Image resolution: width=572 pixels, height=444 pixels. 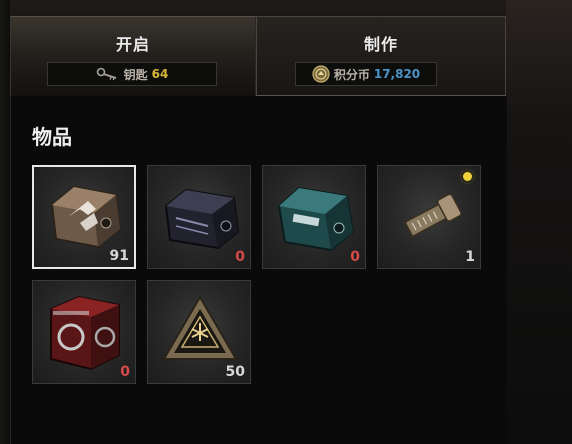 I want to click on tab-divider, so click(x=381, y=95).